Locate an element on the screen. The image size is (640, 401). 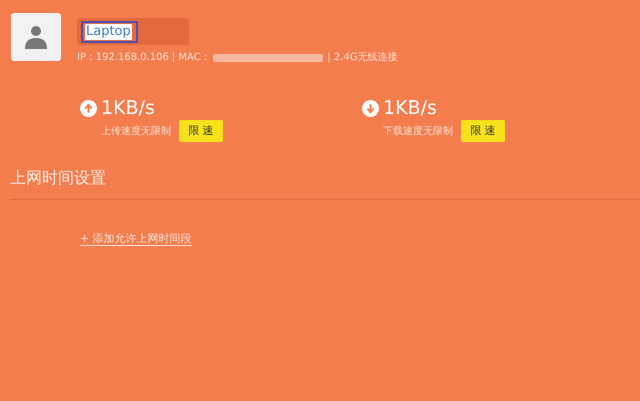
connection-type: | 2.4G无线连接 is located at coordinates (362, 57).